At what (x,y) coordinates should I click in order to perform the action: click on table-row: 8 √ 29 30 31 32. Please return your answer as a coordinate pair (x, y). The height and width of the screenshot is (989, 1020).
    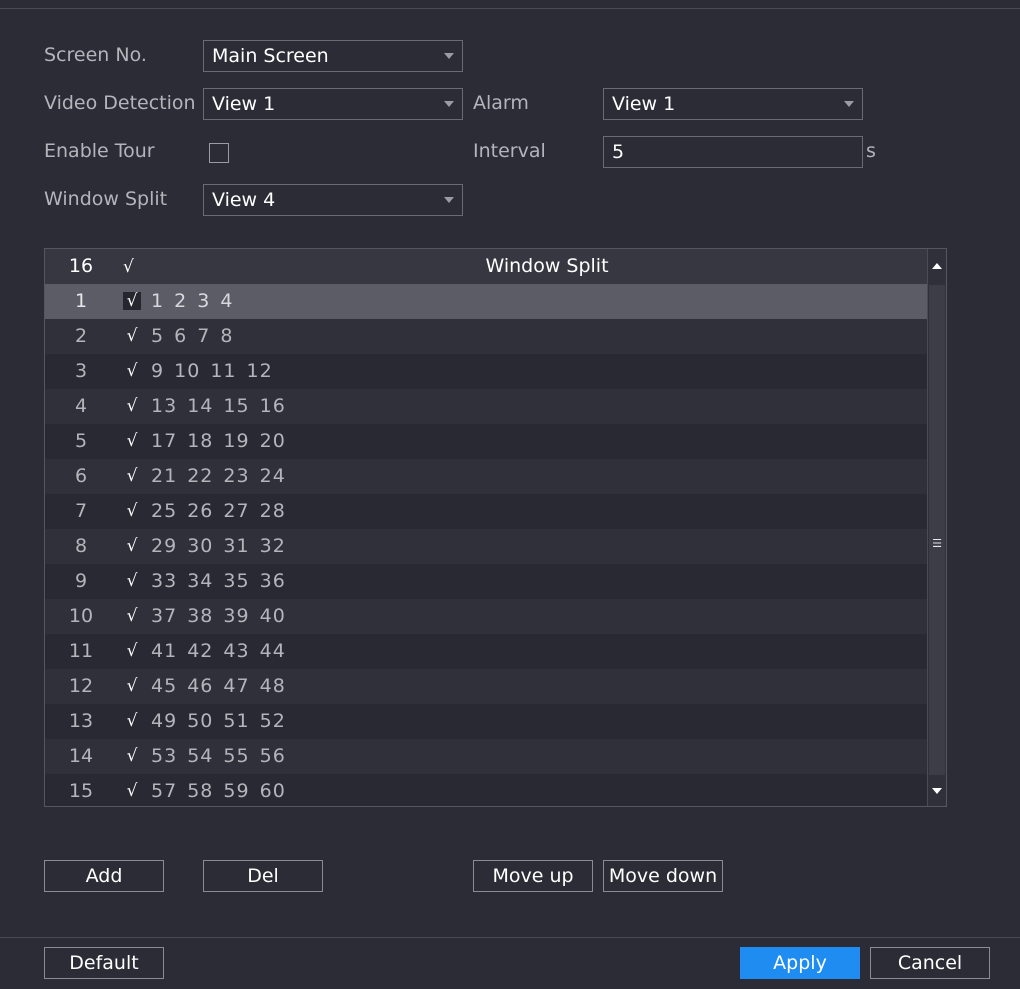
    Looking at the image, I should click on (487, 546).